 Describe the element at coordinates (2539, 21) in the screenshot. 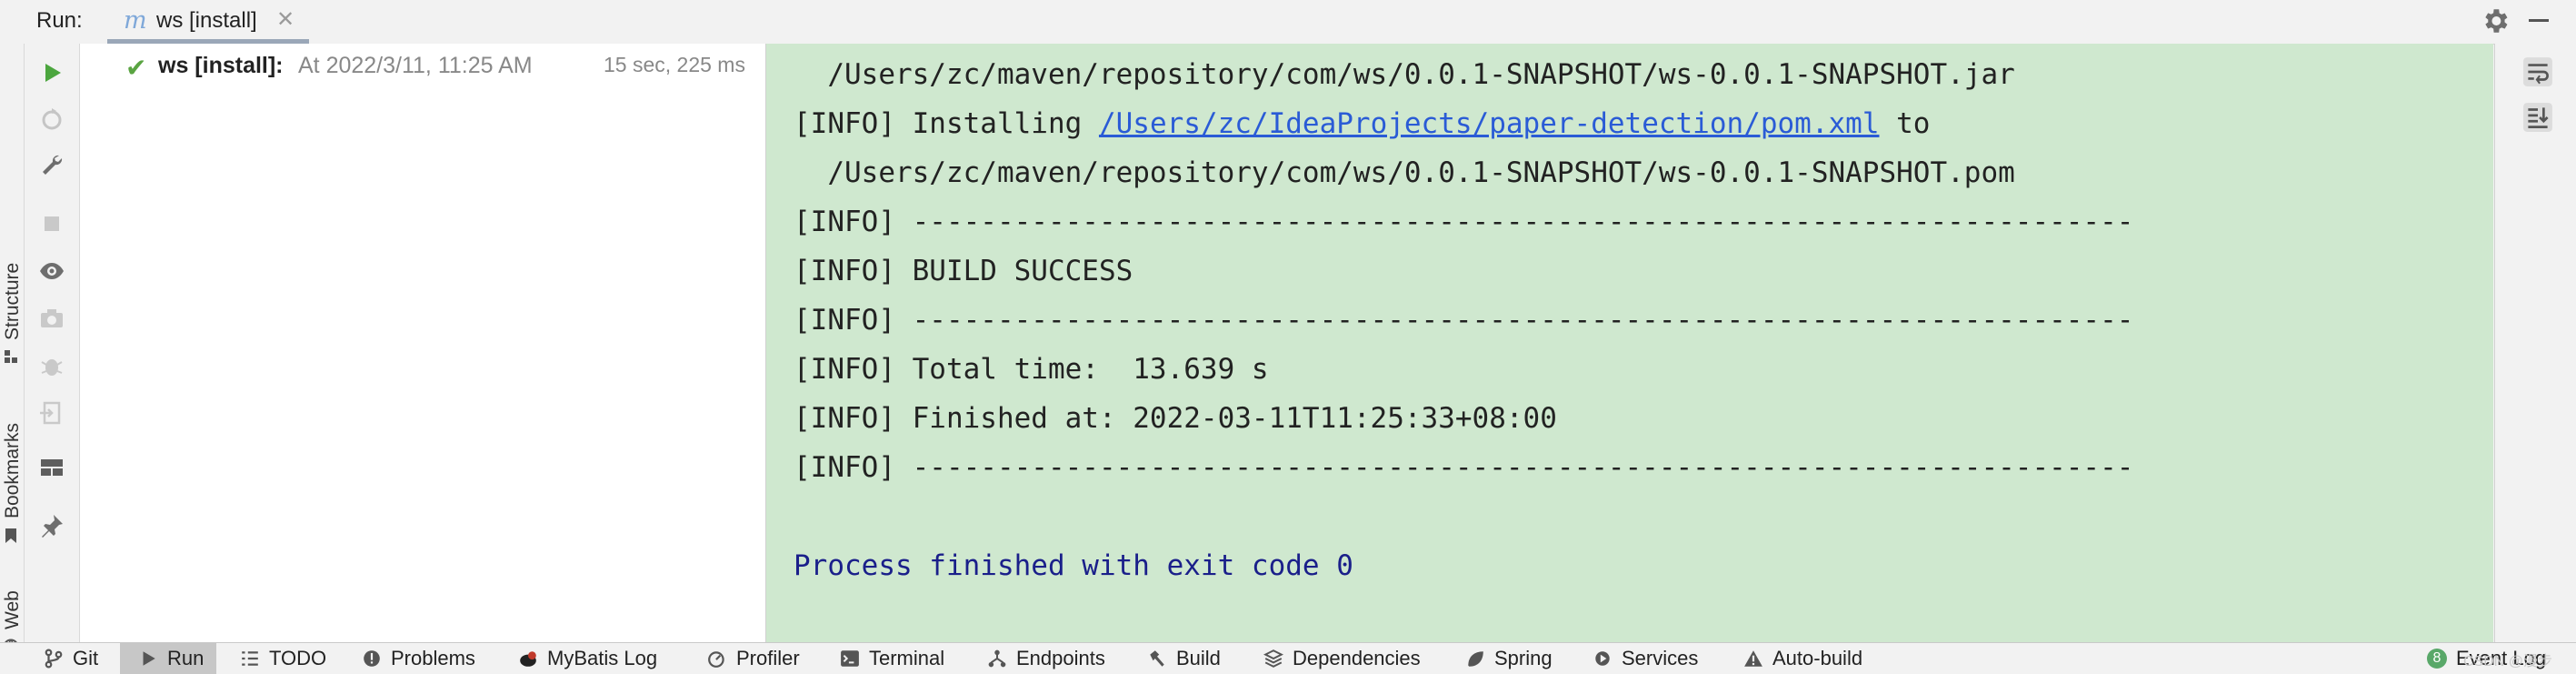

I see `minimize-icon` at that location.